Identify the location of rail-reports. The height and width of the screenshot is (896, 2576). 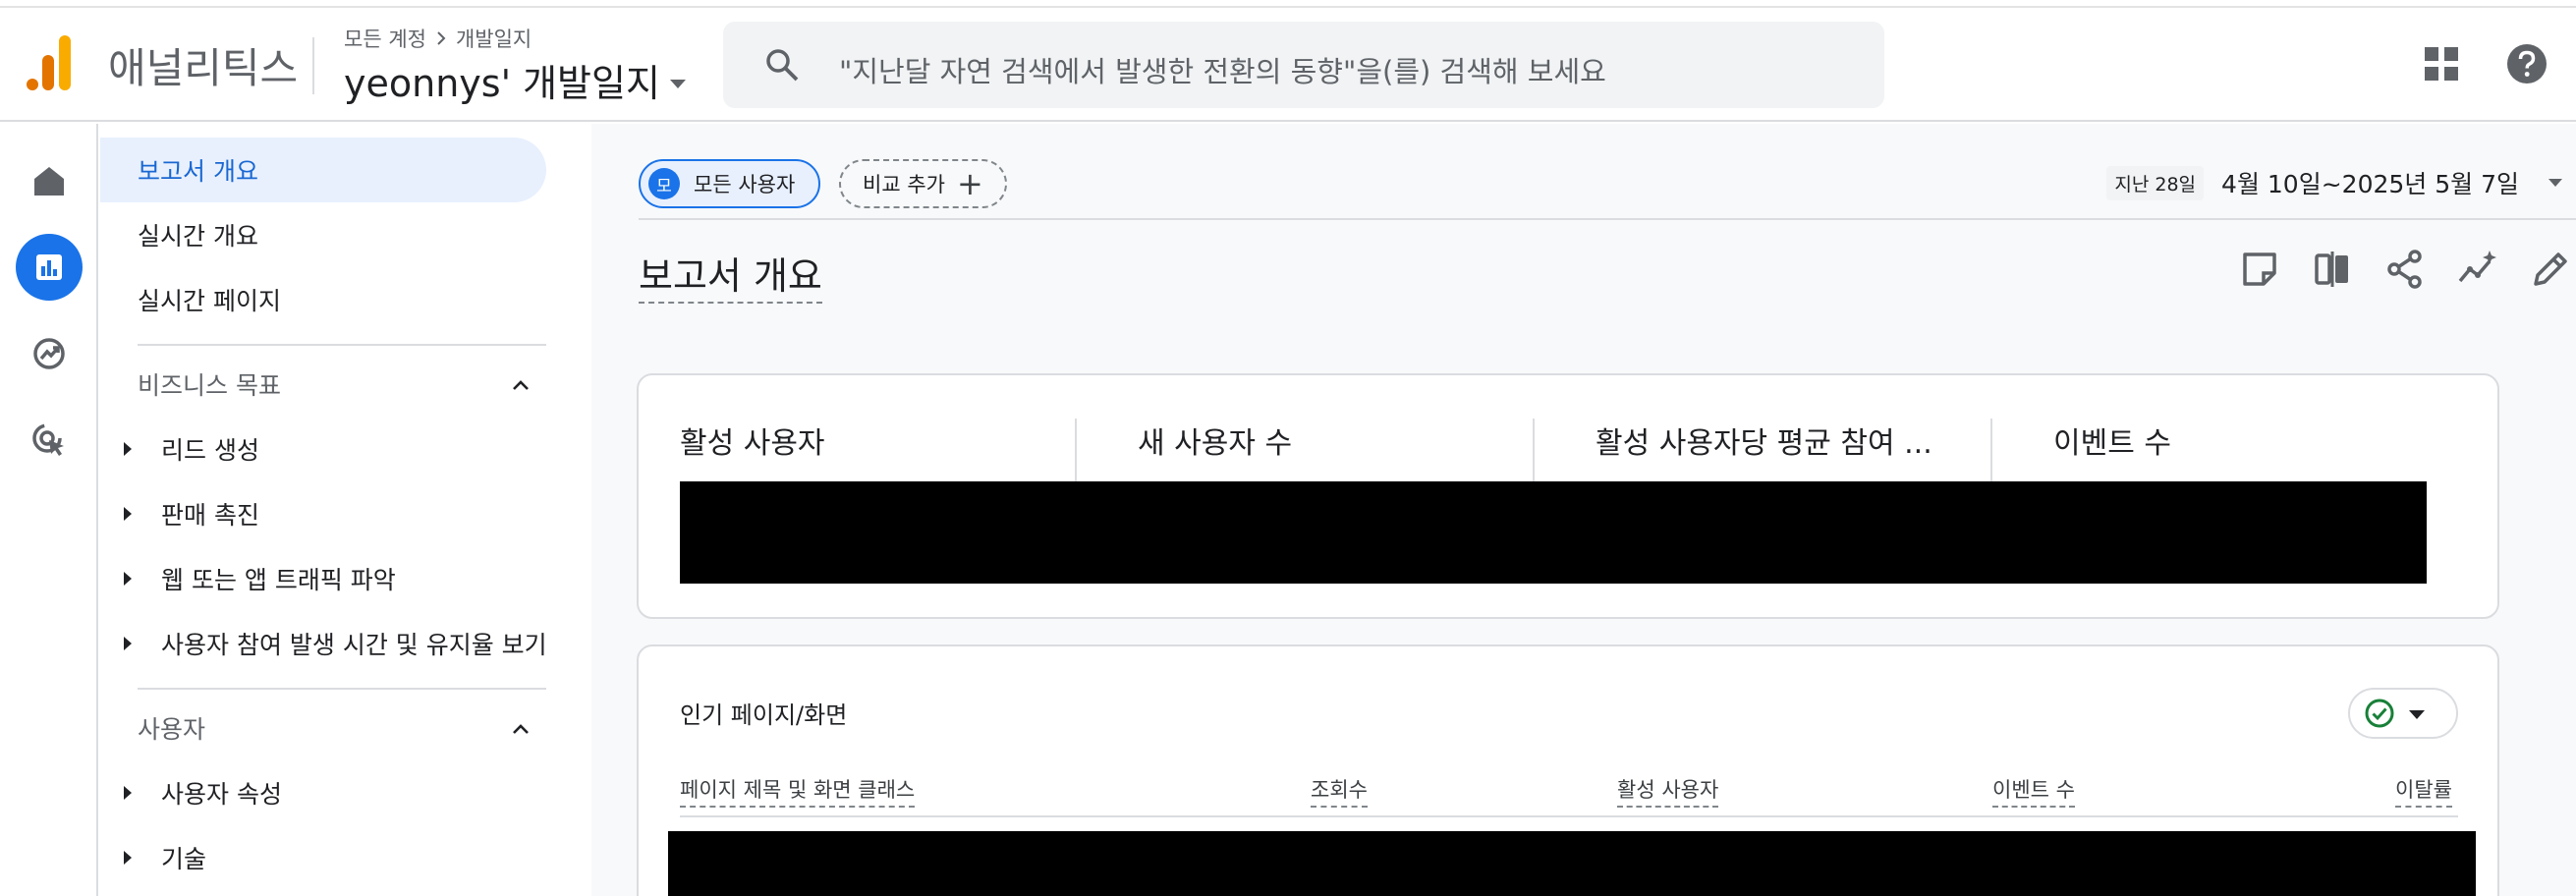
(49, 267).